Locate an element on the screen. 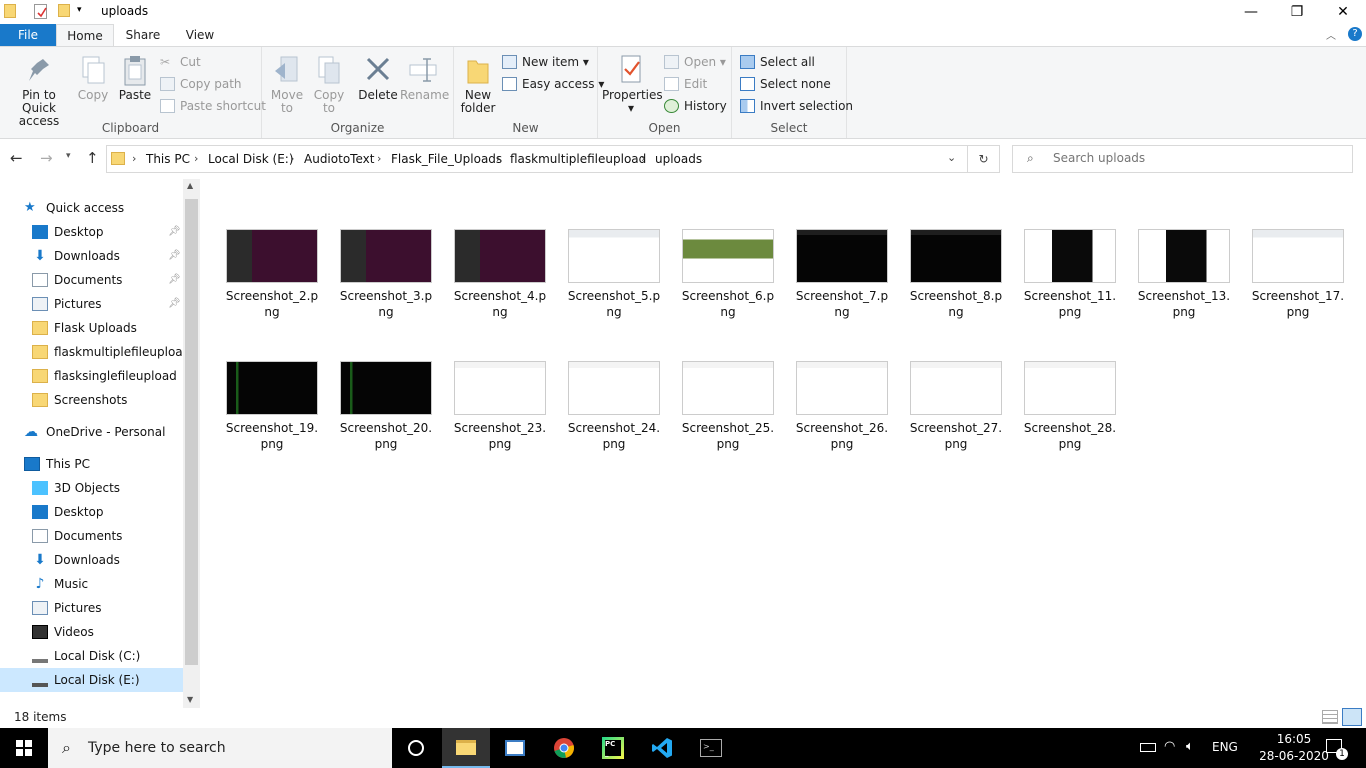 Image resolution: width=1366 pixels, height=768 pixels. nav-item-quick-3: Pictures 📌︎ is located at coordinates (91, 304).